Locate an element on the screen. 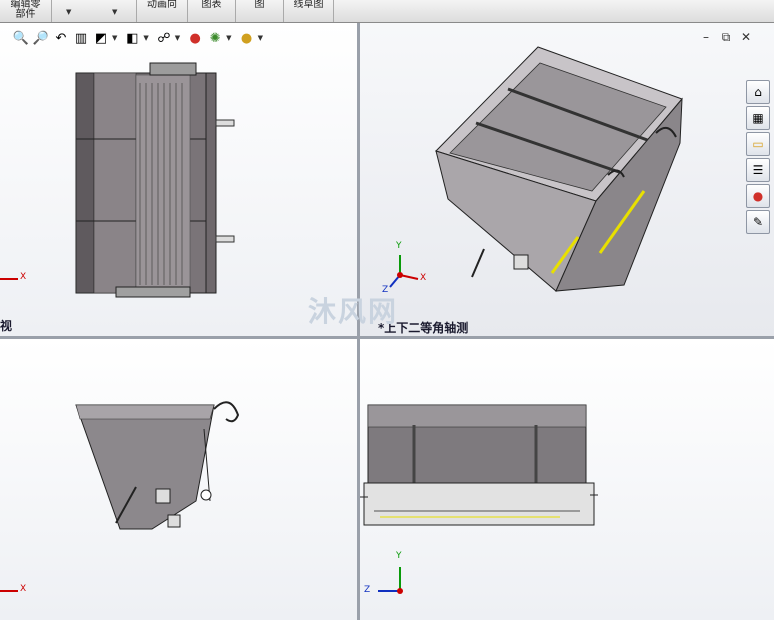 The width and height of the screenshot is (774, 620). view-orientation-icon: ◩ is located at coordinates (101, 38).